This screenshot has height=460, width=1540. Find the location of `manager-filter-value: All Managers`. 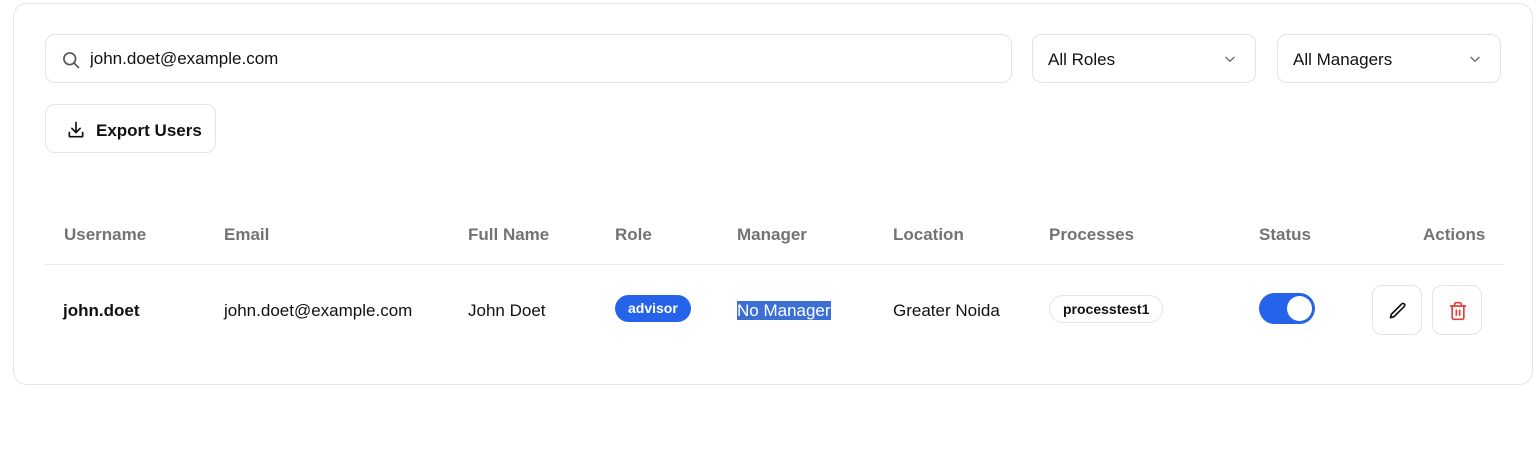

manager-filter-value: All Managers is located at coordinates (1343, 59).